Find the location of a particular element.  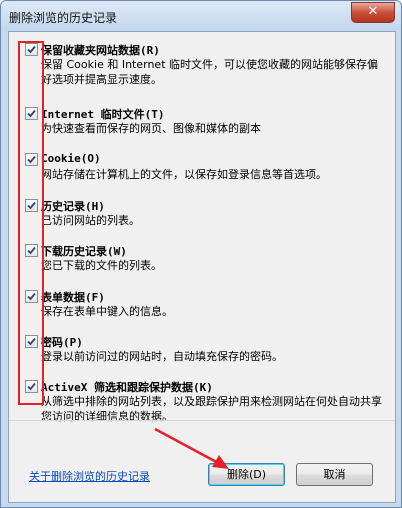

close-icon: ✕ is located at coordinates (373, 11).